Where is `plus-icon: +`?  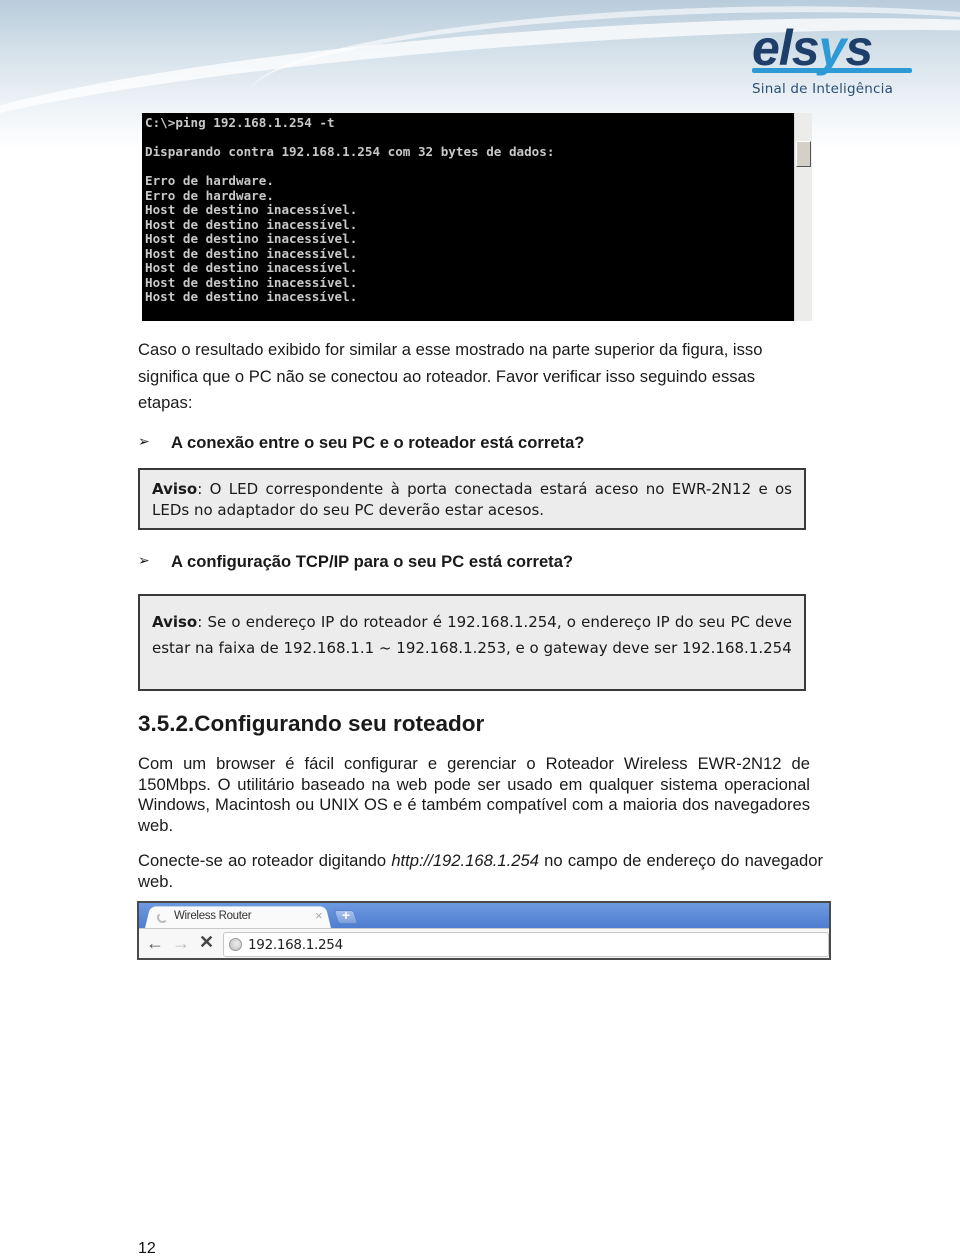 plus-icon: + is located at coordinates (346, 915).